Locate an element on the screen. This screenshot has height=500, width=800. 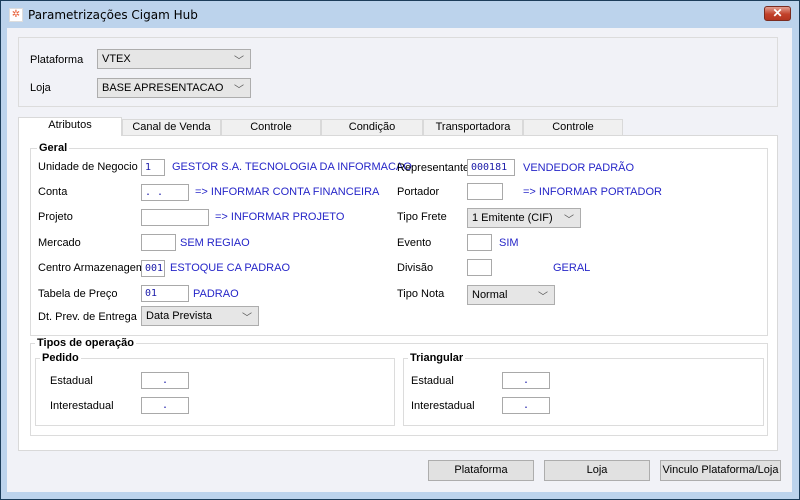
centro-desc: ESTOQUE CA PADRAO is located at coordinates (230, 268).